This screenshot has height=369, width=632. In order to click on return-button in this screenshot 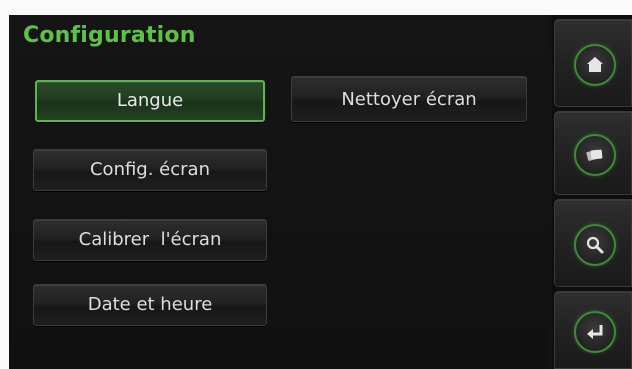, I will do `click(593, 330)`.